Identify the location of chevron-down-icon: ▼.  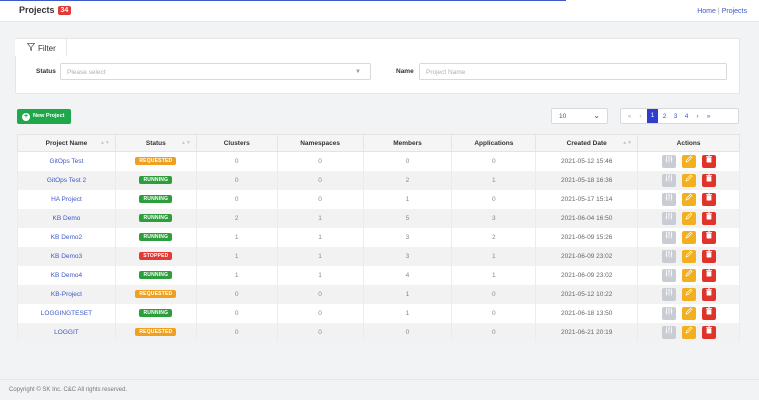
(358, 72).